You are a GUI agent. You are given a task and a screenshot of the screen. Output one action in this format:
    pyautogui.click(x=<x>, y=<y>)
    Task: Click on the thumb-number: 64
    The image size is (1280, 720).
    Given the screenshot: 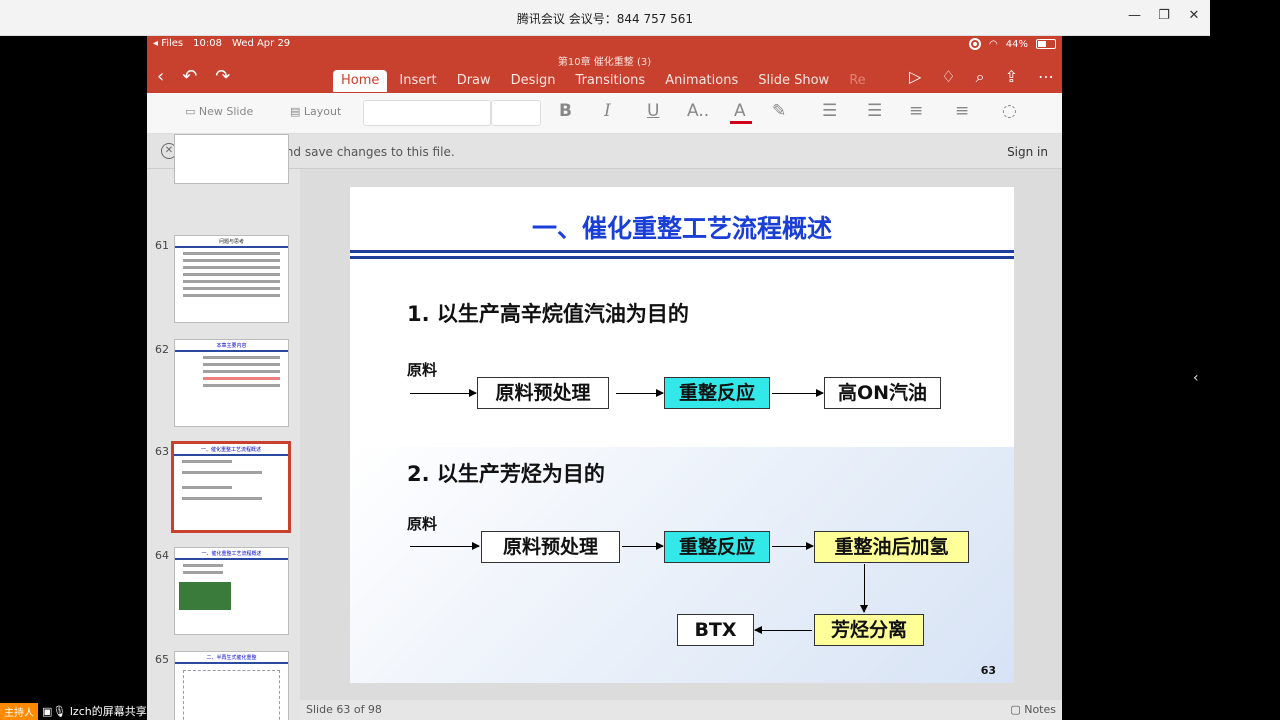 What is the action you would take?
    pyautogui.click(x=162, y=555)
    